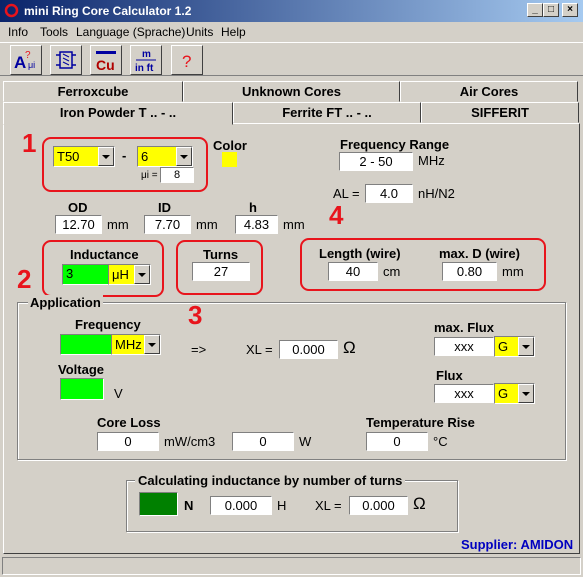 The height and width of the screenshot is (577, 583). Describe the element at coordinates (164, 207) in the screenshot. I see `id-label: ID` at that location.